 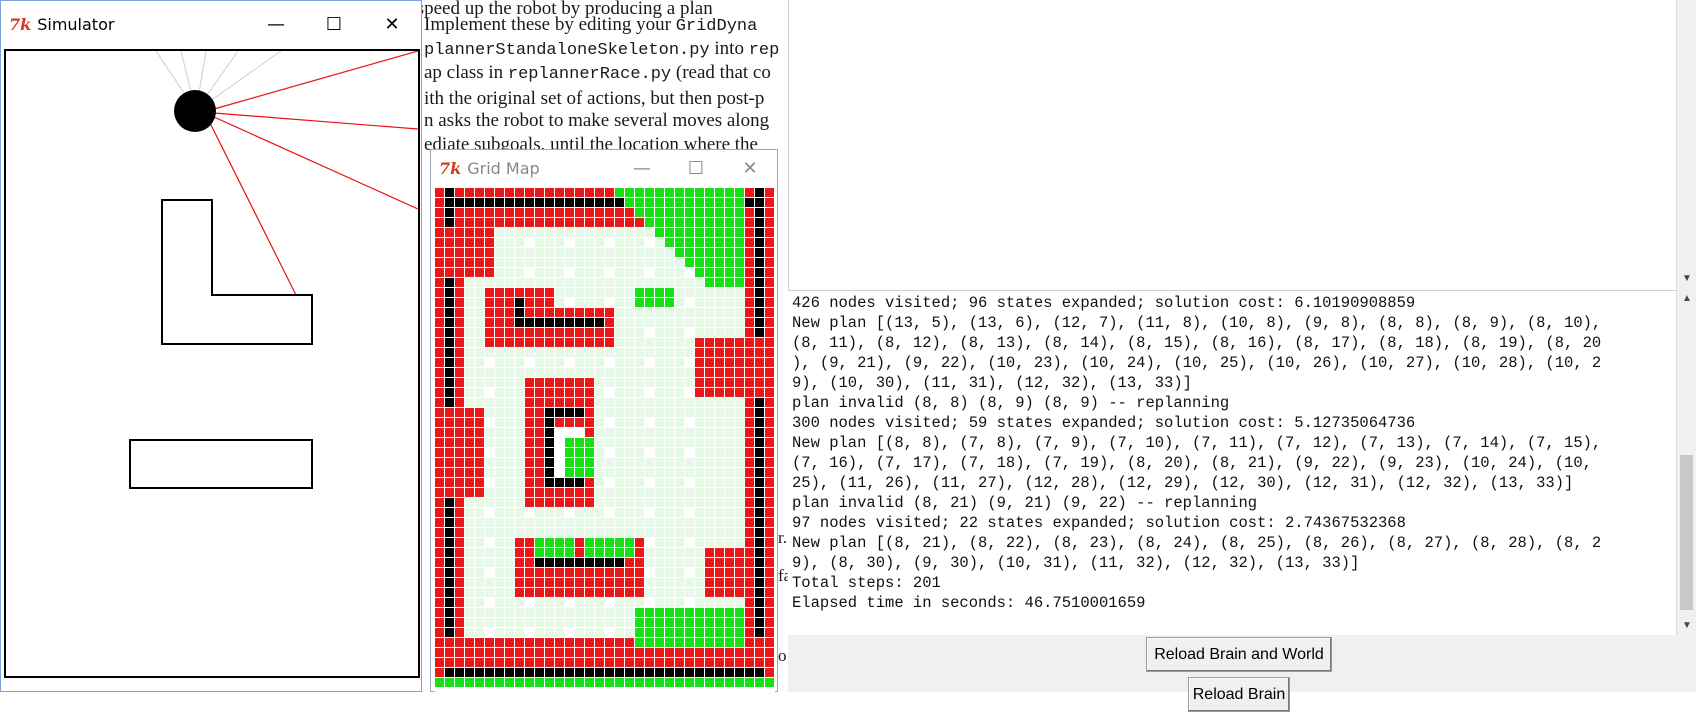 What do you see at coordinates (605, 440) in the screenshot?
I see `grid-map-canvas` at bounding box center [605, 440].